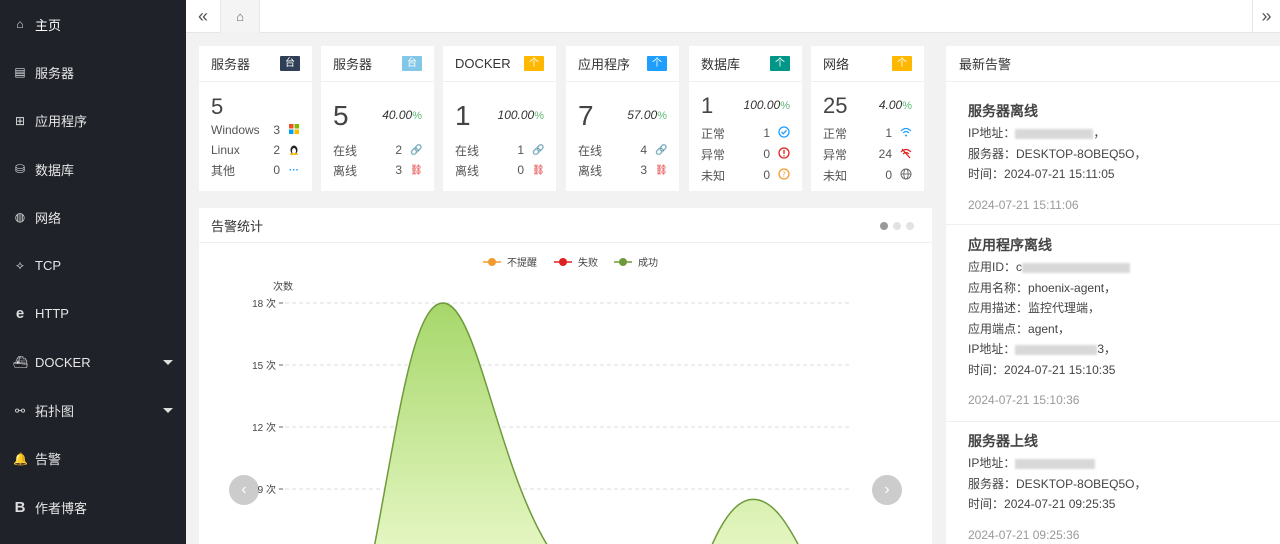 Image resolution: width=1280 pixels, height=544 pixels. Describe the element at coordinates (992, 483) in the screenshot. I see `line-label: 服务器：` at that location.